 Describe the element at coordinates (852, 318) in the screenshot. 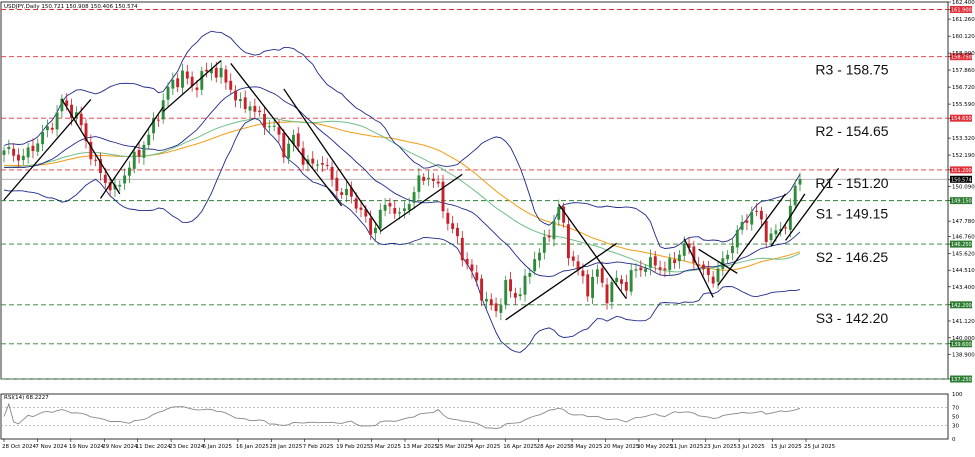

I see `level-label-s3: S3 - 142.20` at that location.